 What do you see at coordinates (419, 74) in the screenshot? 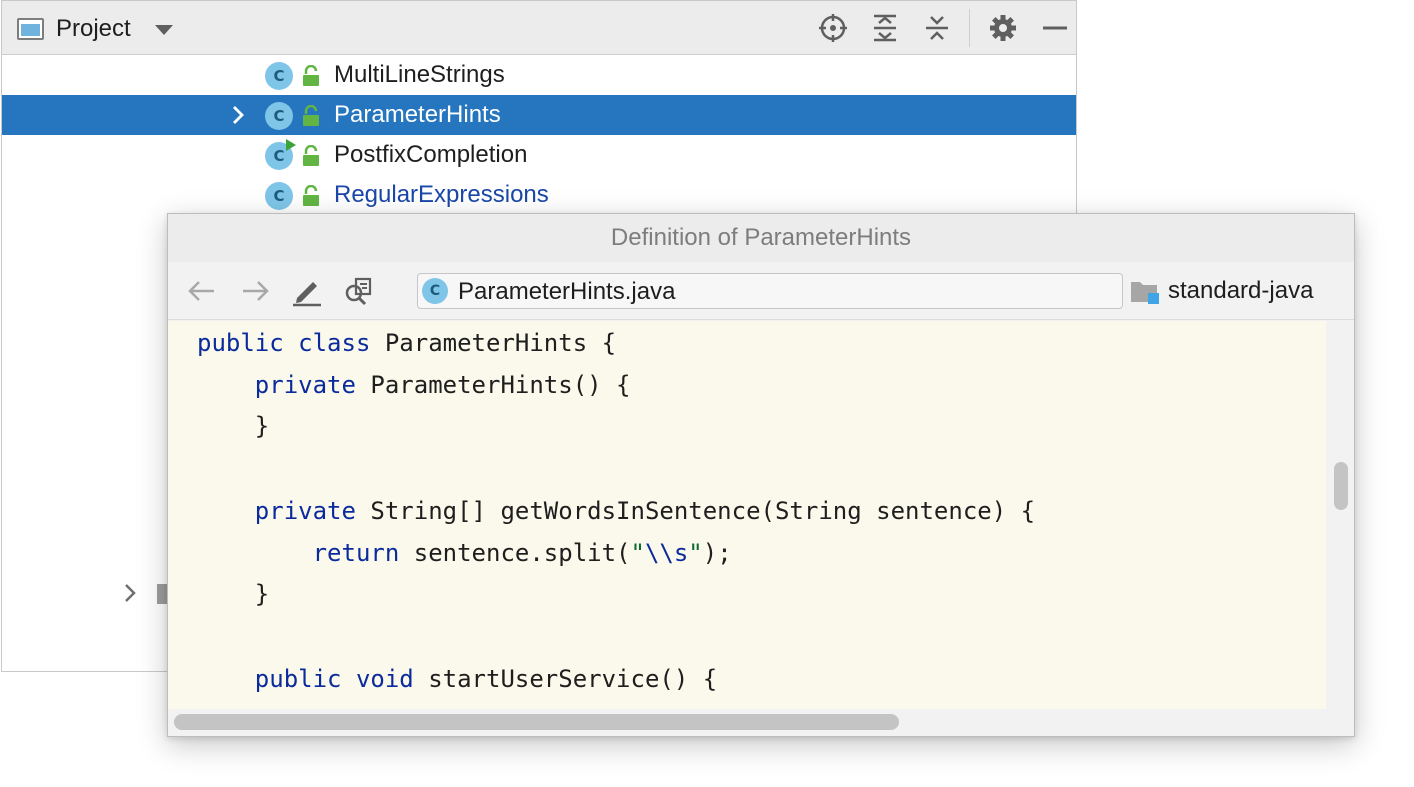
I see `tree-item-label: MultiLineStrings` at bounding box center [419, 74].